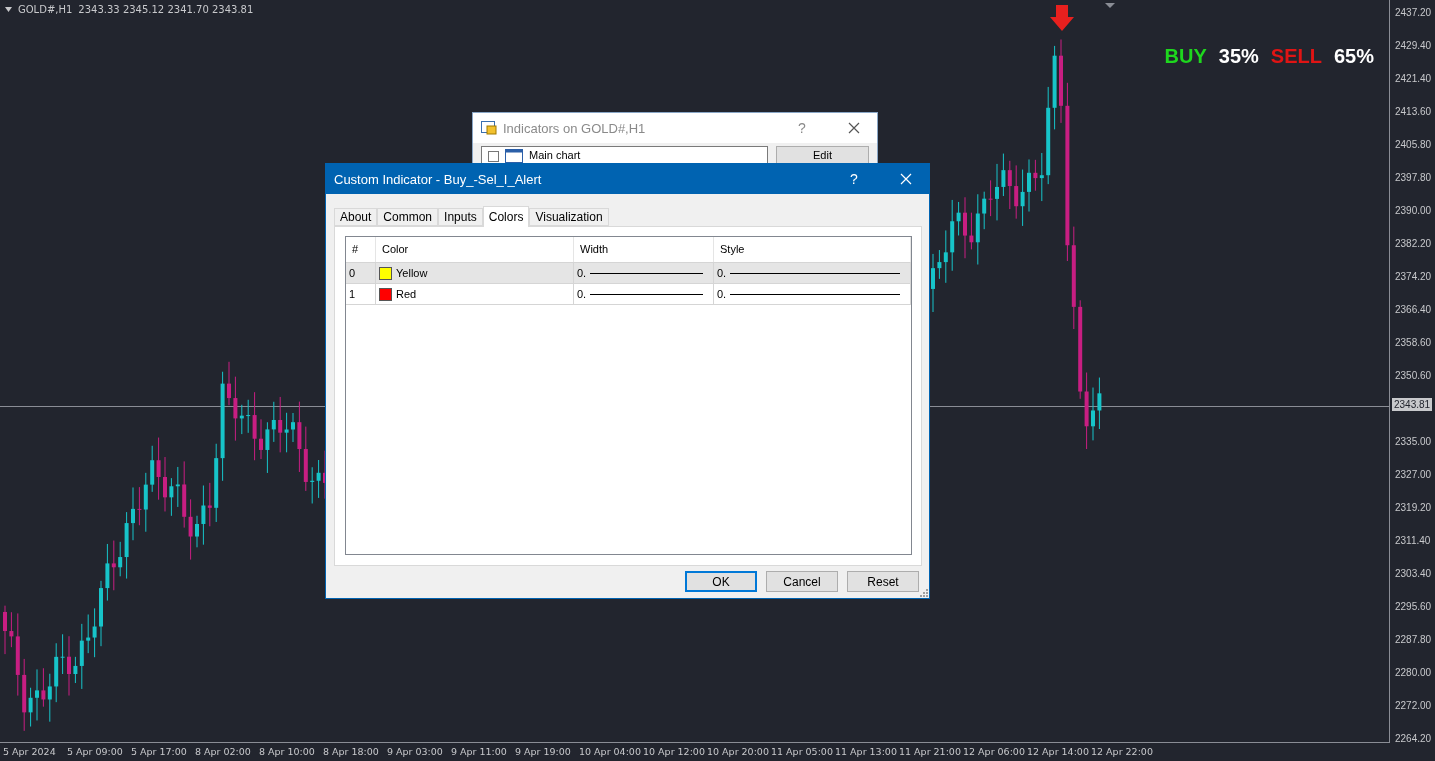  Describe the element at coordinates (1413, 310) in the screenshot. I see `price-label: 2366.40` at that location.